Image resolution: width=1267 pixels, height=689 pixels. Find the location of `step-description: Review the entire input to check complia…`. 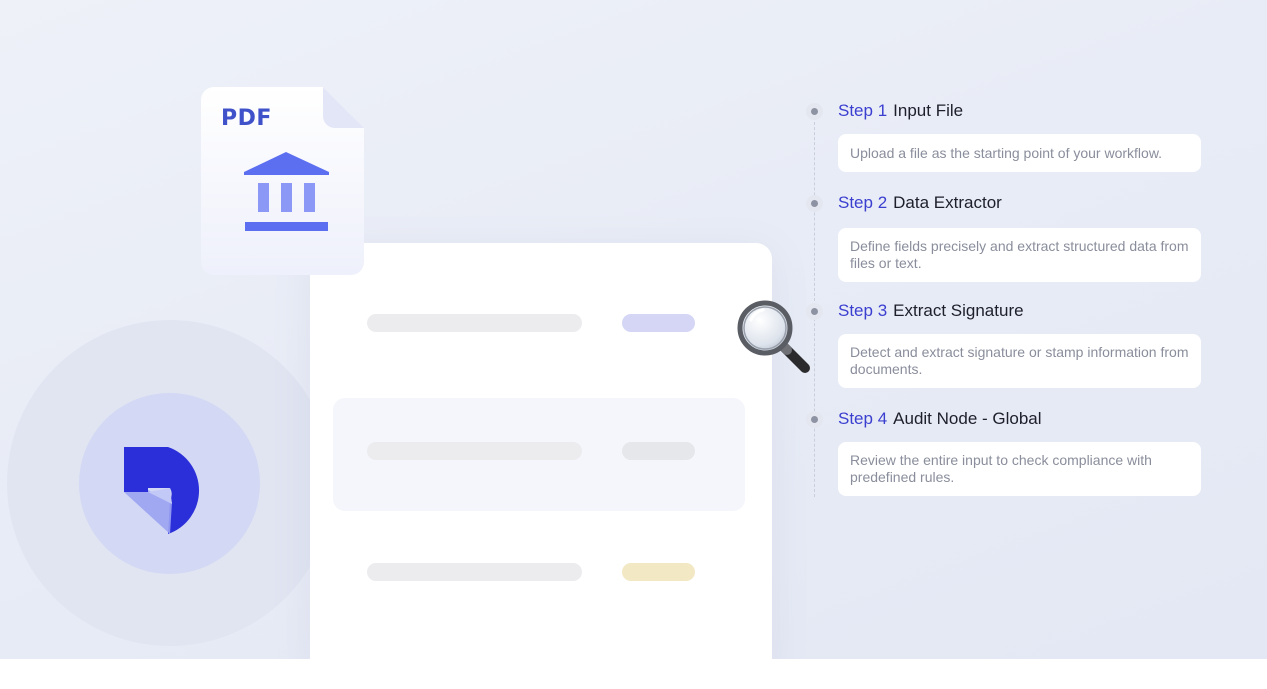

step-description: Review the entire input to check complia… is located at coordinates (1019, 469).